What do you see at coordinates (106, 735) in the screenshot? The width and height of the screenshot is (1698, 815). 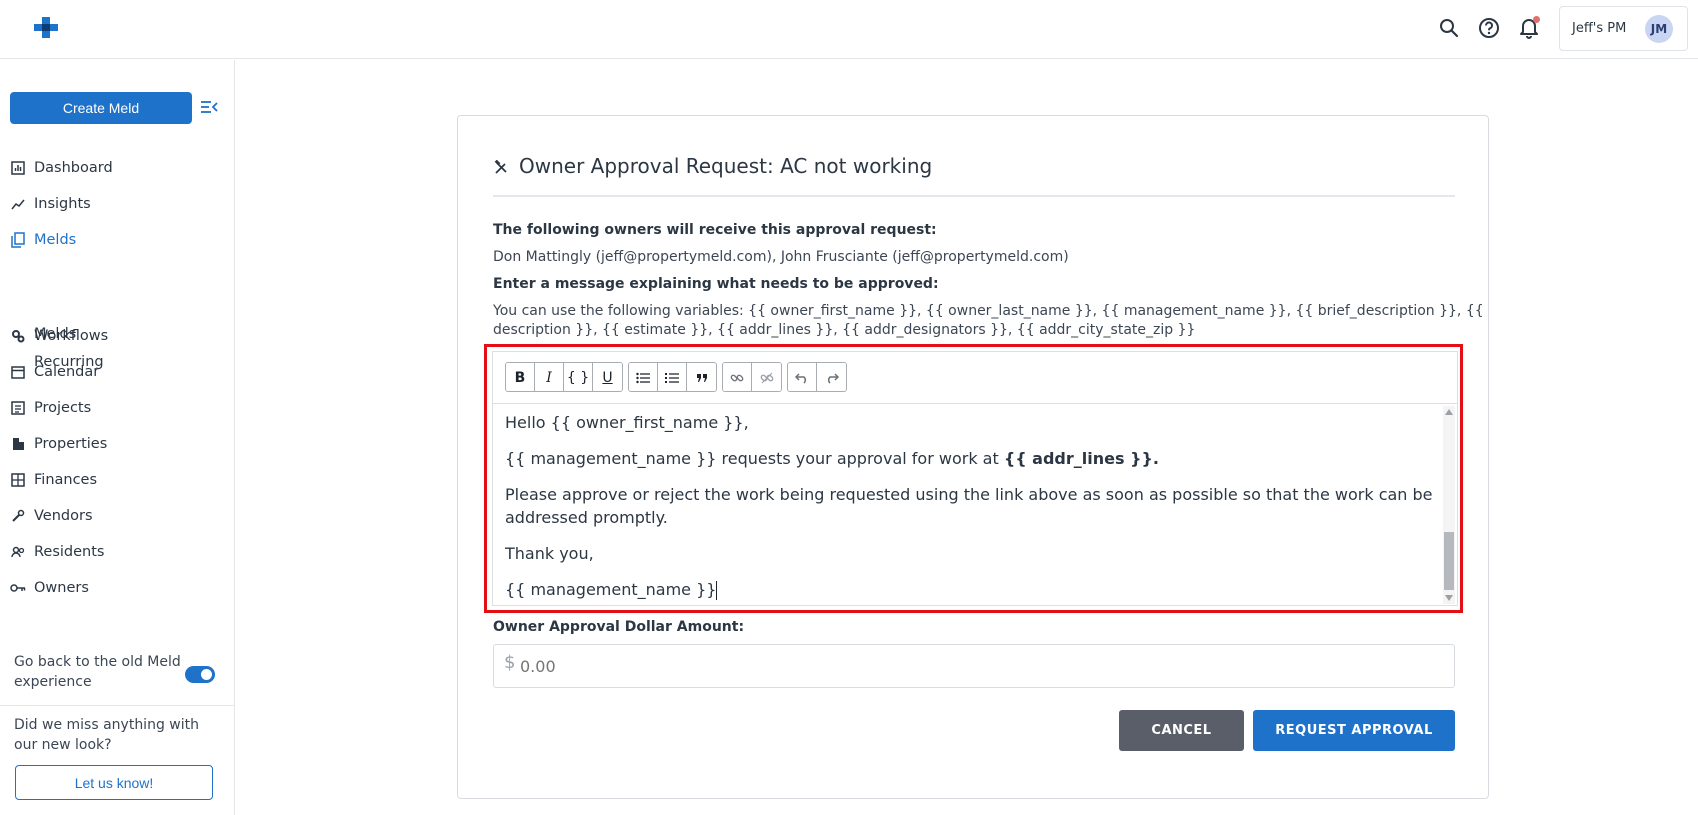 I see `feedback-text: Did we miss anything with our new look?` at bounding box center [106, 735].